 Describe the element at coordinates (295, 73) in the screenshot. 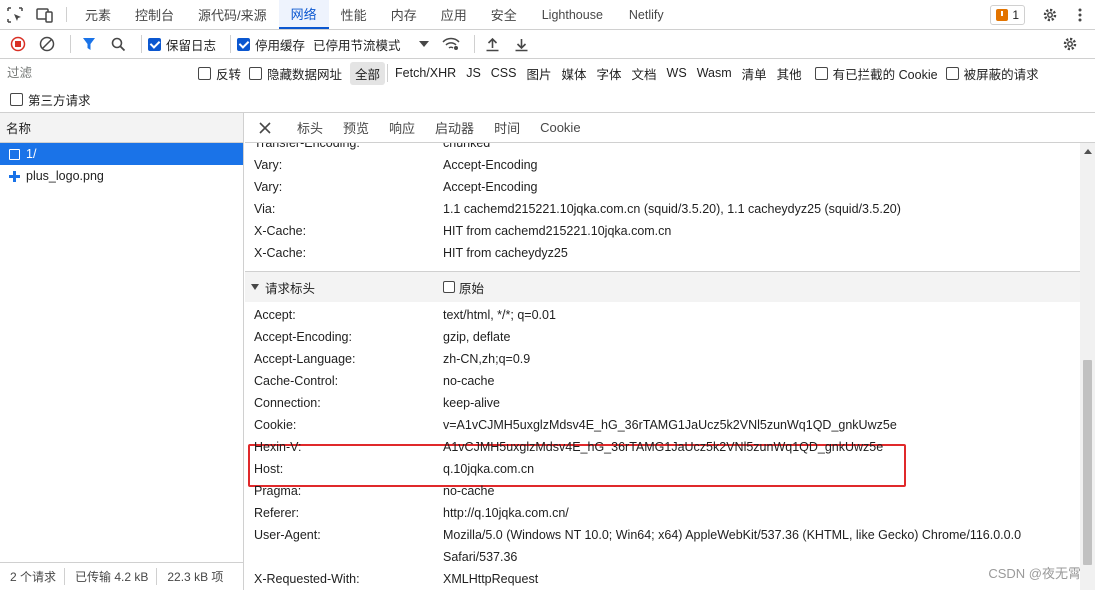

I see `hide-data-urls-checkbox: 隐藏数据网址` at that location.